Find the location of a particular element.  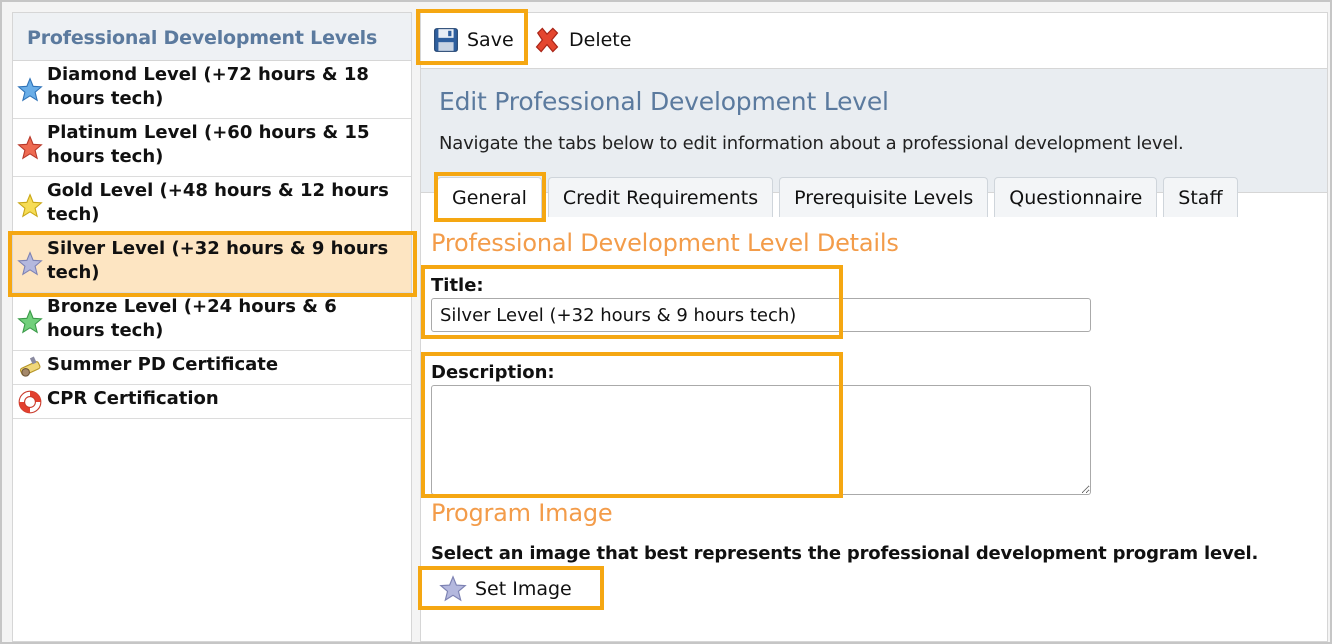

save-button-label: Save is located at coordinates (490, 40).